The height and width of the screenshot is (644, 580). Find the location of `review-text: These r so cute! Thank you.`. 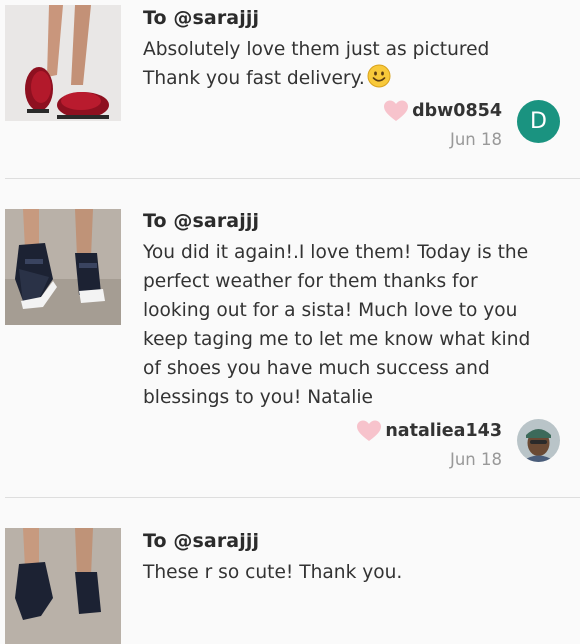

review-text: These r so cute! Thank you. is located at coordinates (273, 572).